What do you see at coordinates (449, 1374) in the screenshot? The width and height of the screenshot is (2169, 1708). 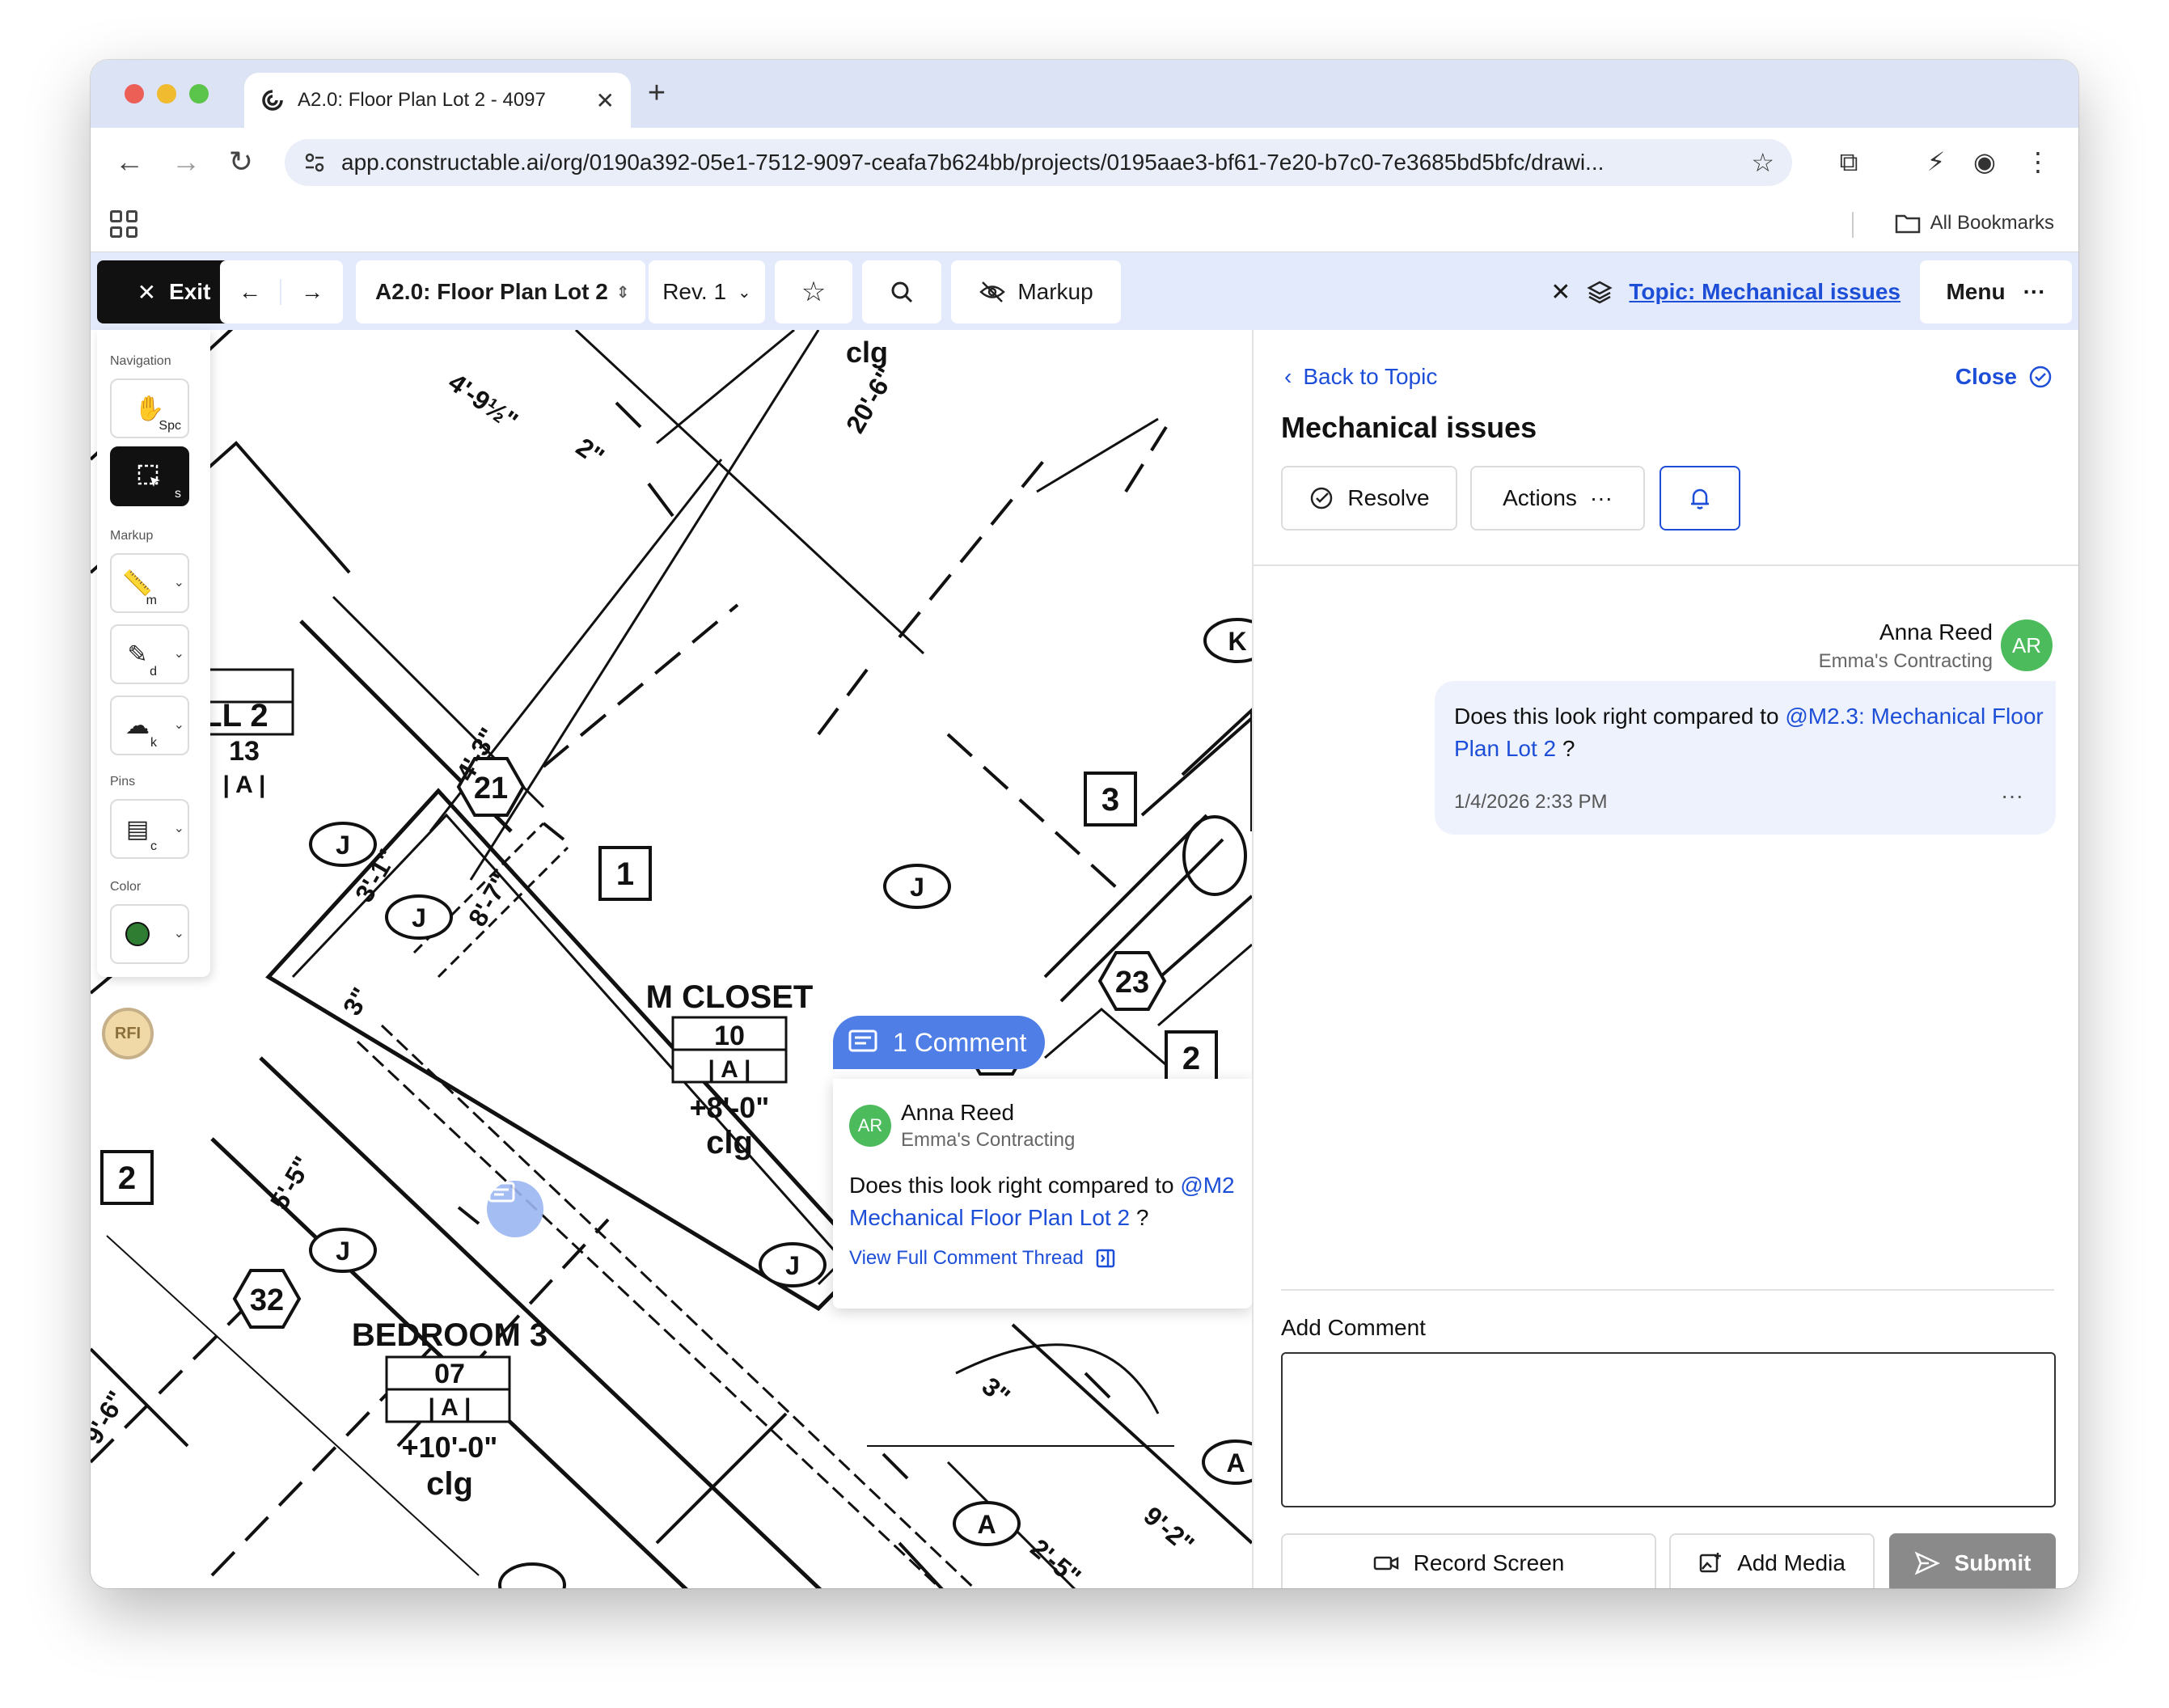 I see `room-number-bedroom: 07` at bounding box center [449, 1374].